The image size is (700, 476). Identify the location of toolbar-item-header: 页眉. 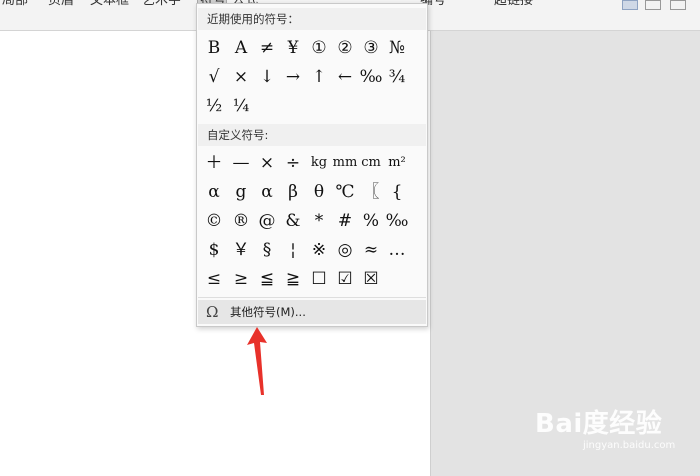
(61, 4).